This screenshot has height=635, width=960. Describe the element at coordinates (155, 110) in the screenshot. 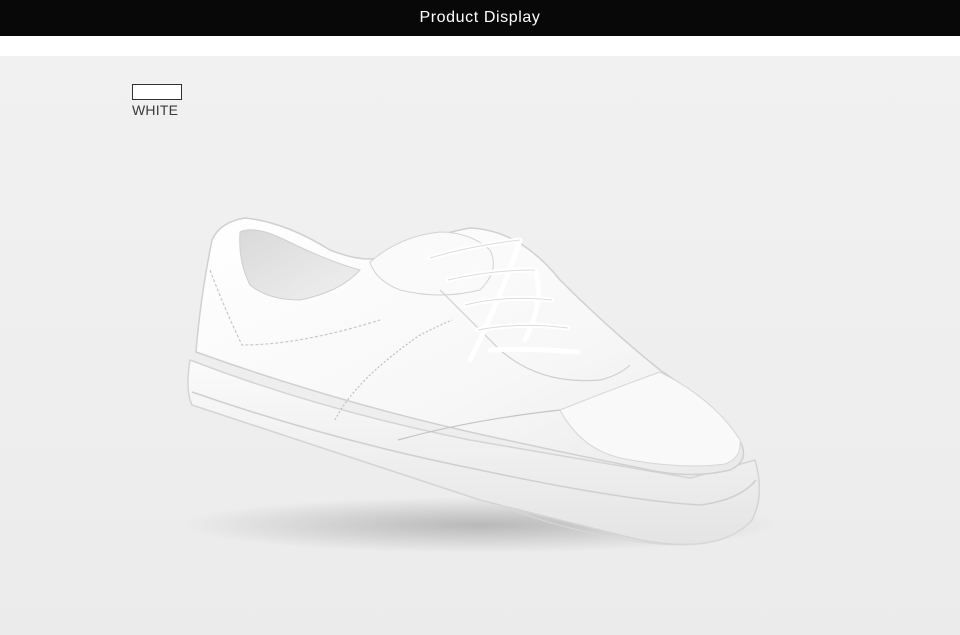

I see `color-swatch-label: WHITE` at that location.